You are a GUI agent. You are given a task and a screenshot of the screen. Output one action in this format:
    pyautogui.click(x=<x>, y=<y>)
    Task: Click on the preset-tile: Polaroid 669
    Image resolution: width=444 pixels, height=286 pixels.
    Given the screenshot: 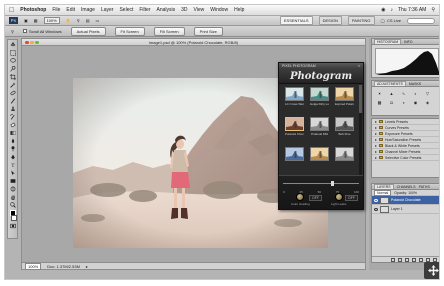 What is the action you would take?
    pyautogui.click(x=319, y=126)
    